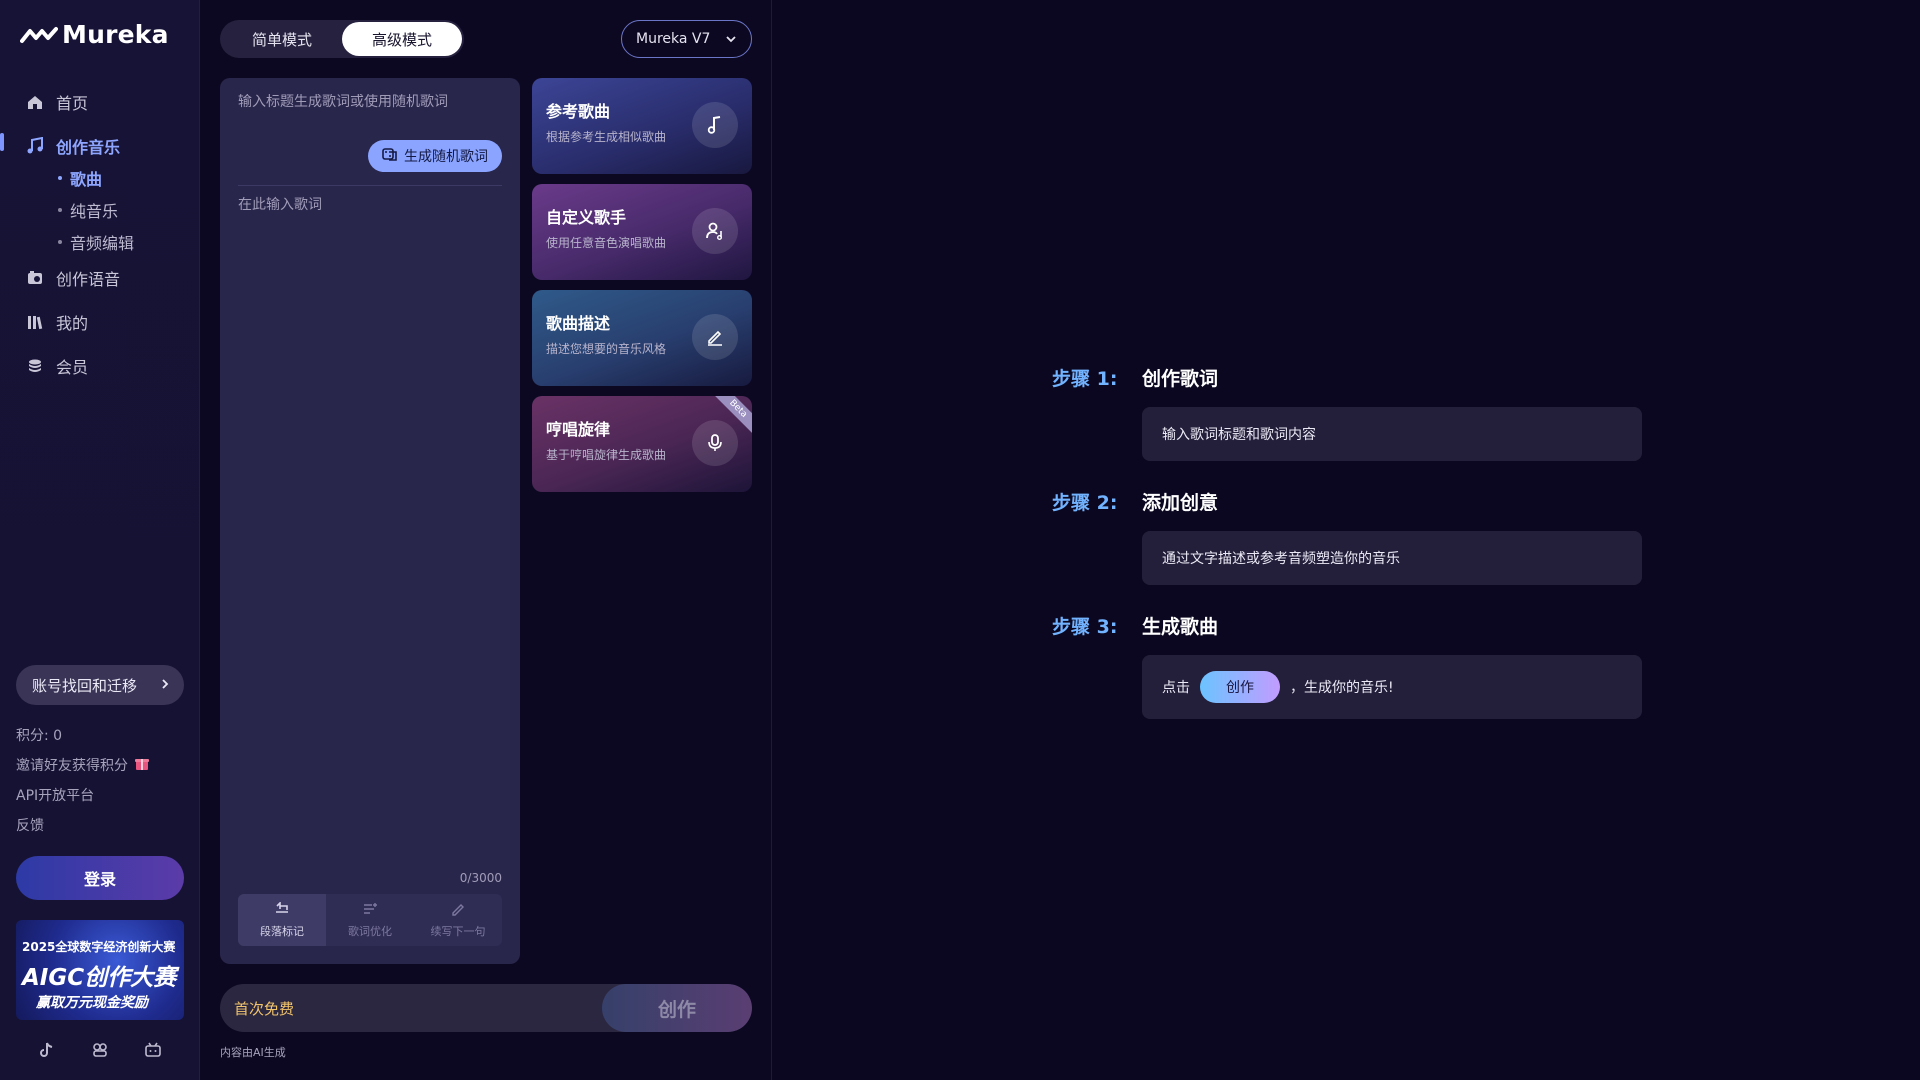 The width and height of the screenshot is (1920, 1080). I want to click on model-select-value: Mureka V7, so click(673, 39).